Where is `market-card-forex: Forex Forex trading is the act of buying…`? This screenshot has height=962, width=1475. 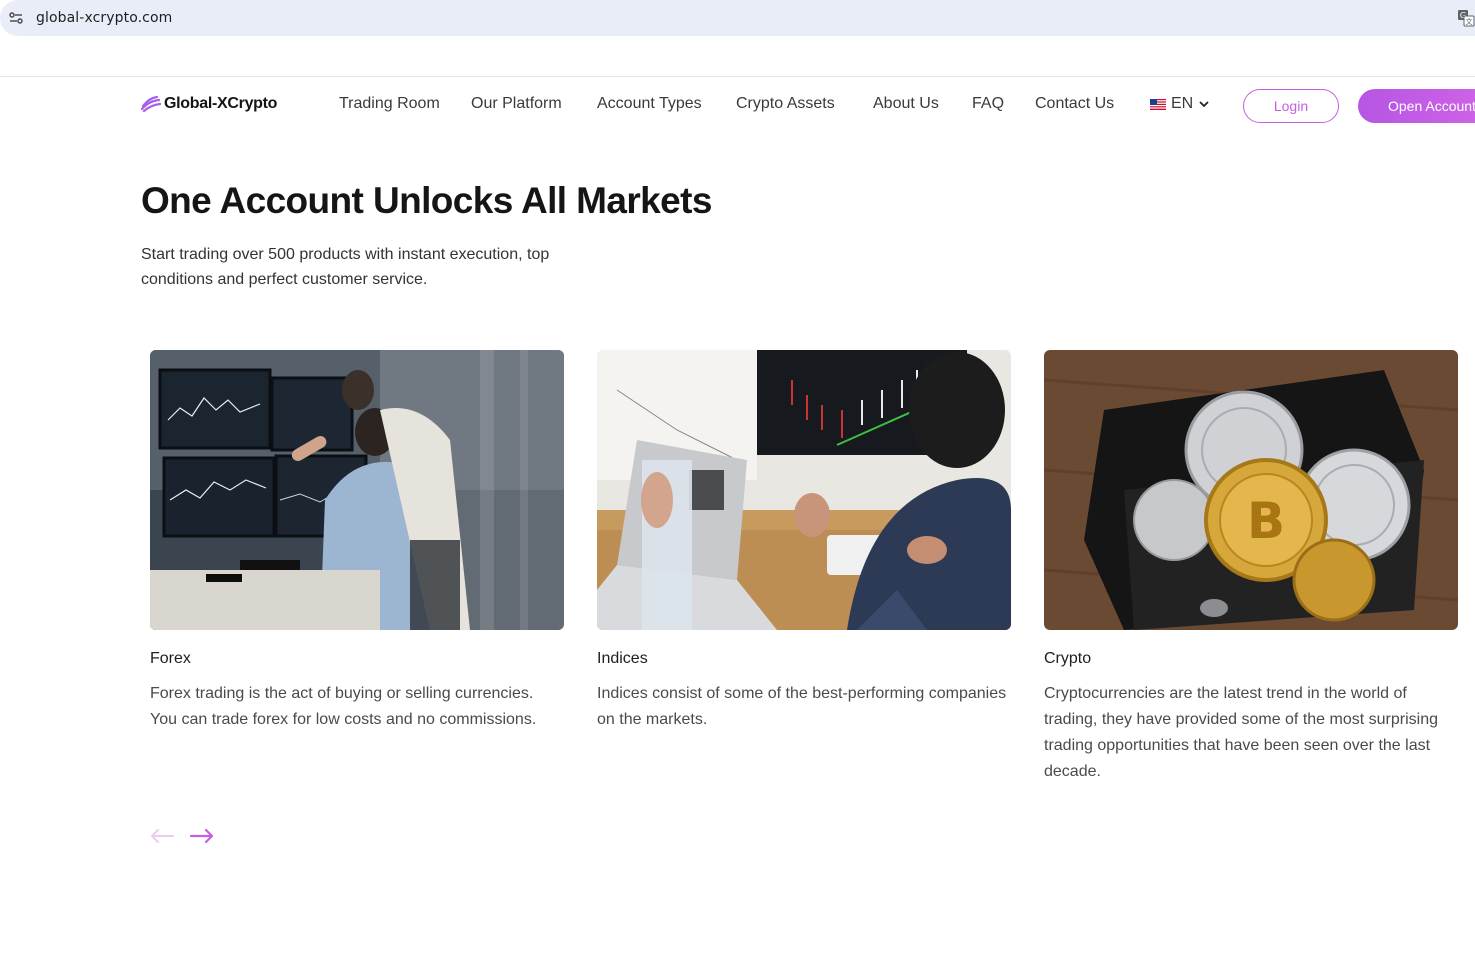
market-card-forex: Forex Forex trading is the act of buying… is located at coordinates (357, 541).